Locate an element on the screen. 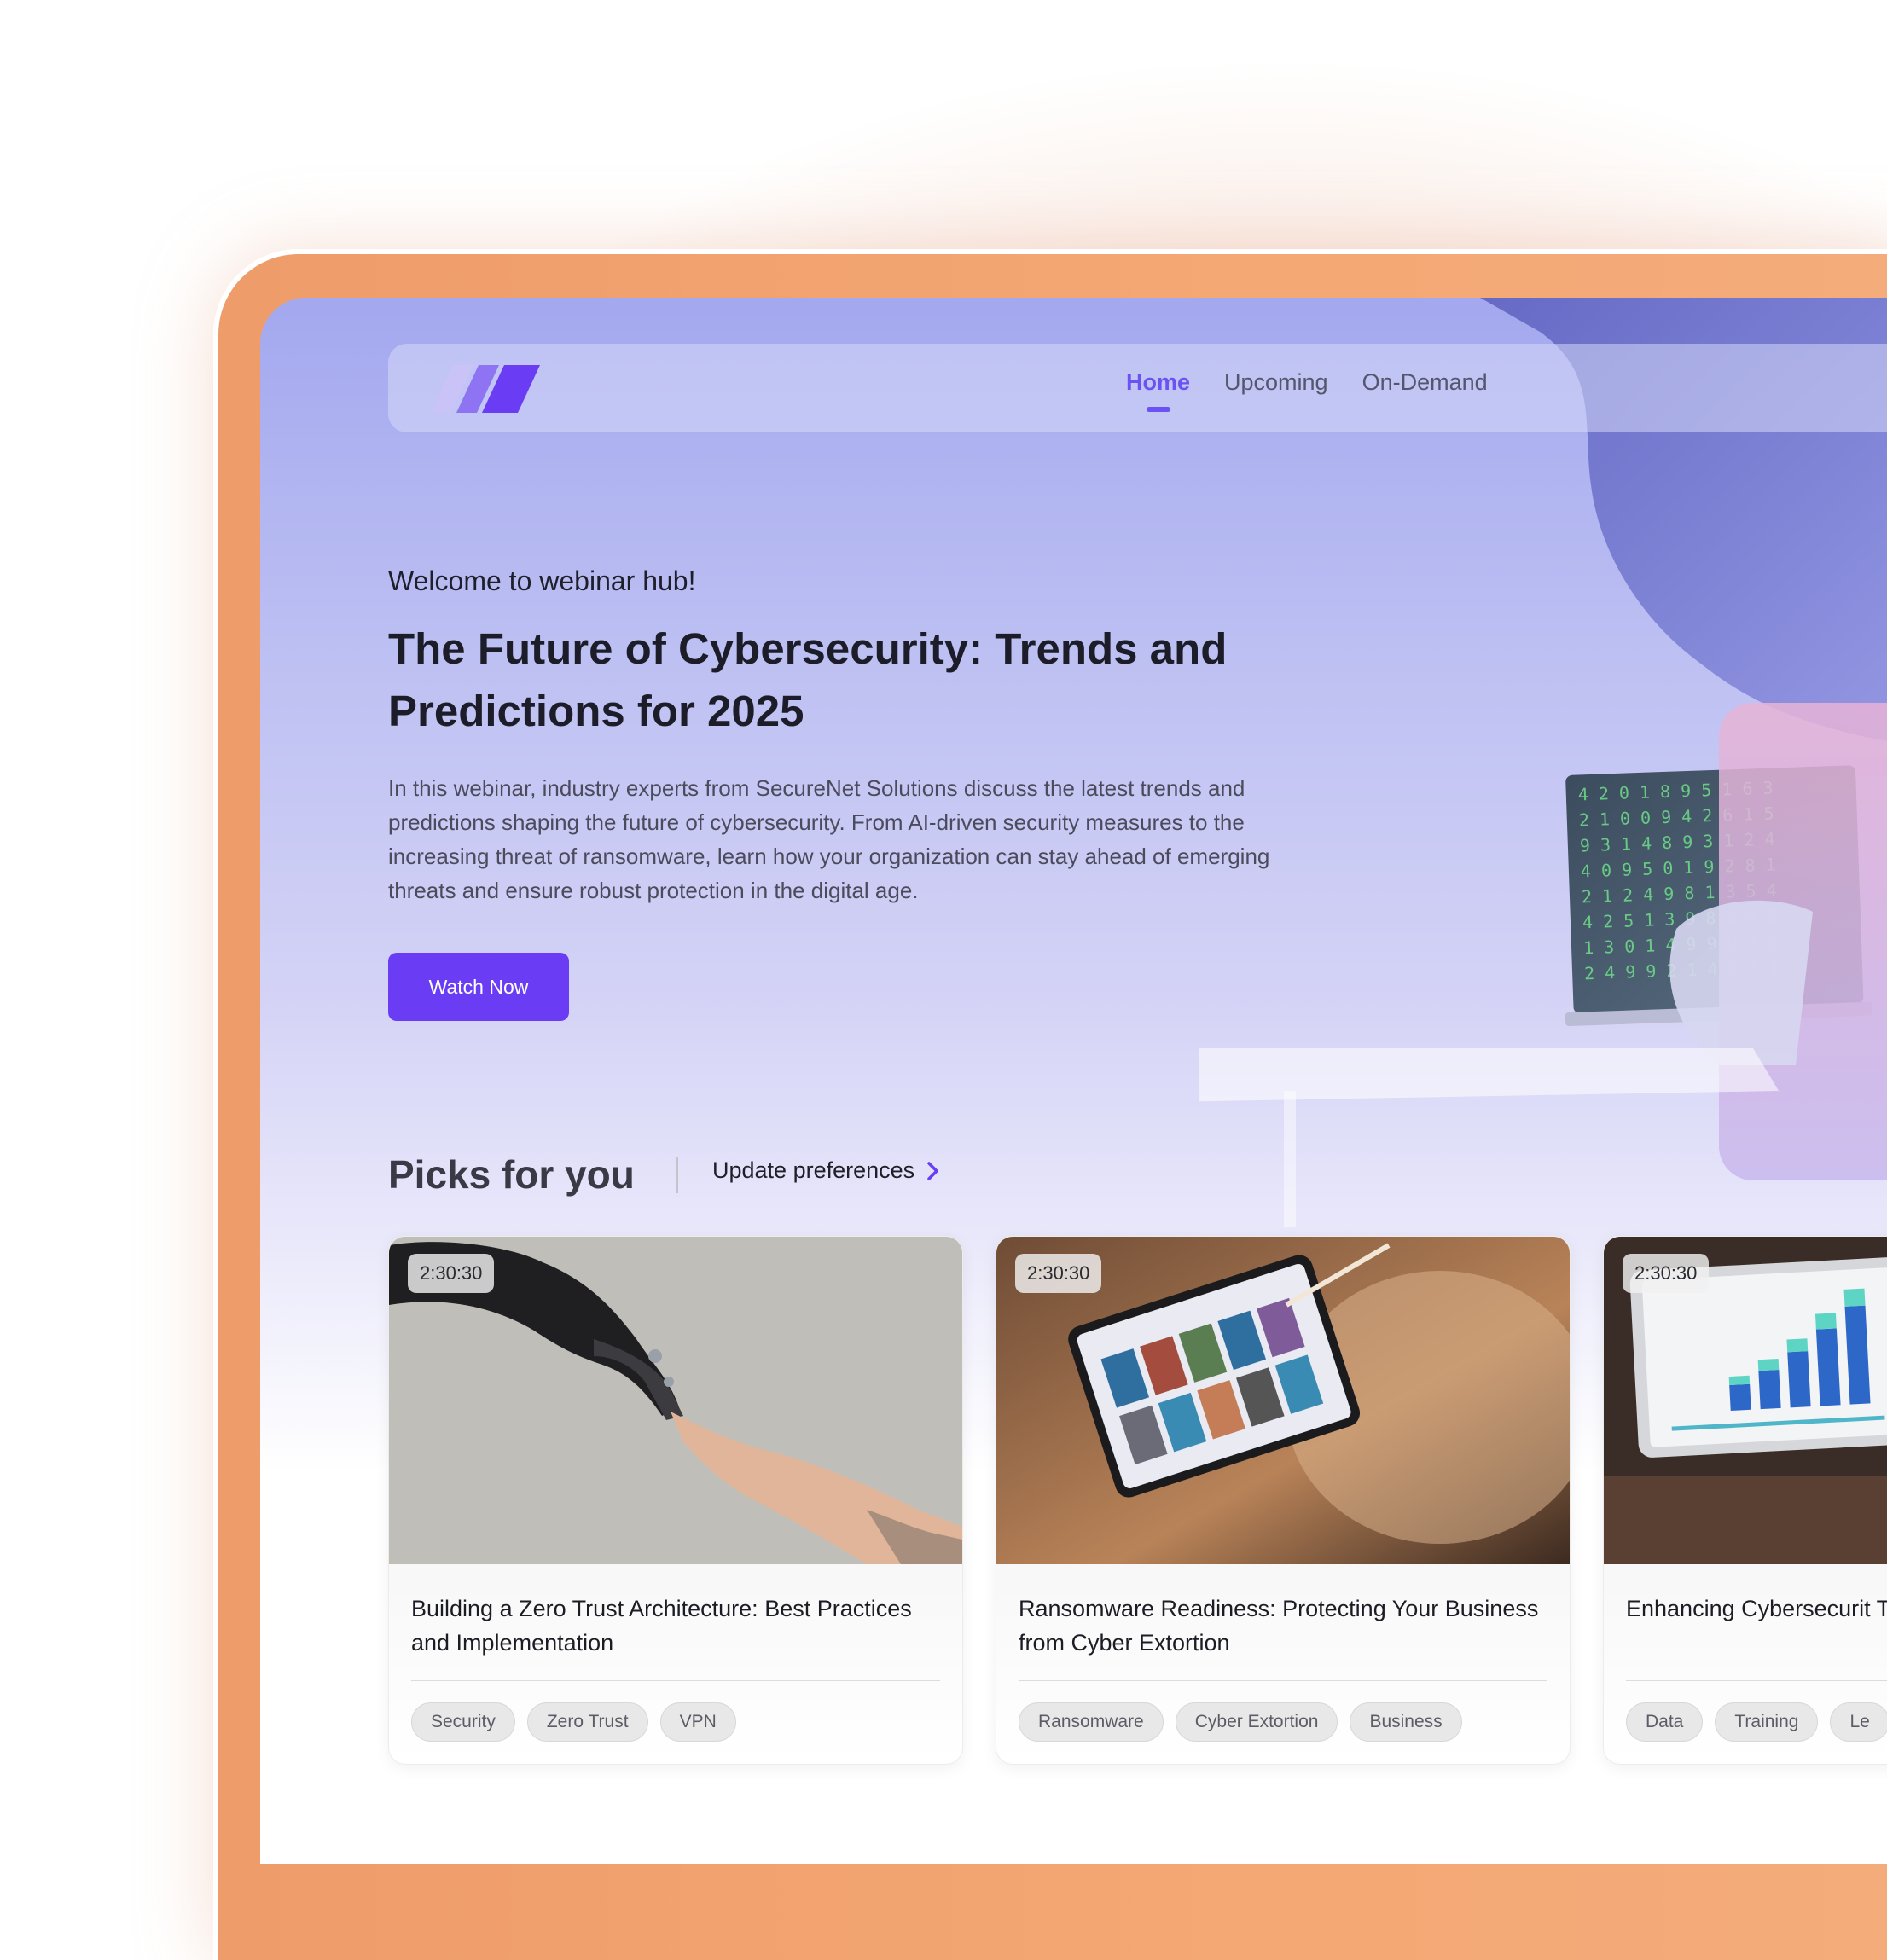  tag-list: Ransomware Cyber Extortion Business is located at coordinates (1240, 1722).